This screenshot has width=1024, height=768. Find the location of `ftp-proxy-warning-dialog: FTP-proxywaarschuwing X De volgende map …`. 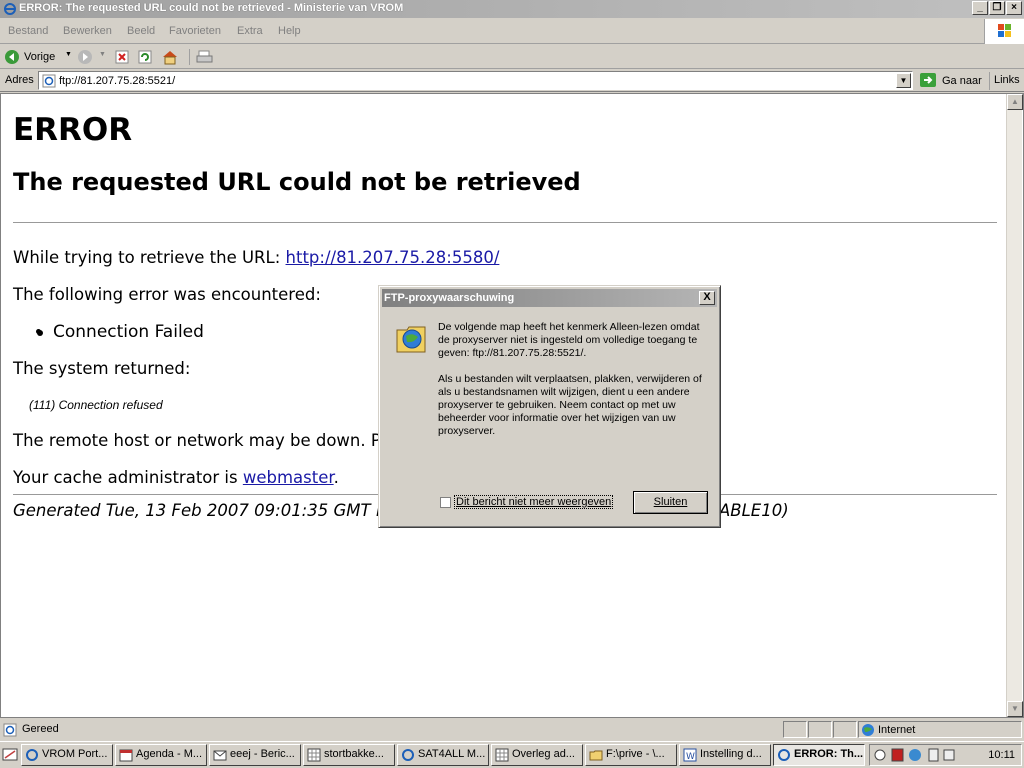

ftp-proxy-warning-dialog: FTP-proxywaarschuwing X De volgende map … is located at coordinates (549, 406).